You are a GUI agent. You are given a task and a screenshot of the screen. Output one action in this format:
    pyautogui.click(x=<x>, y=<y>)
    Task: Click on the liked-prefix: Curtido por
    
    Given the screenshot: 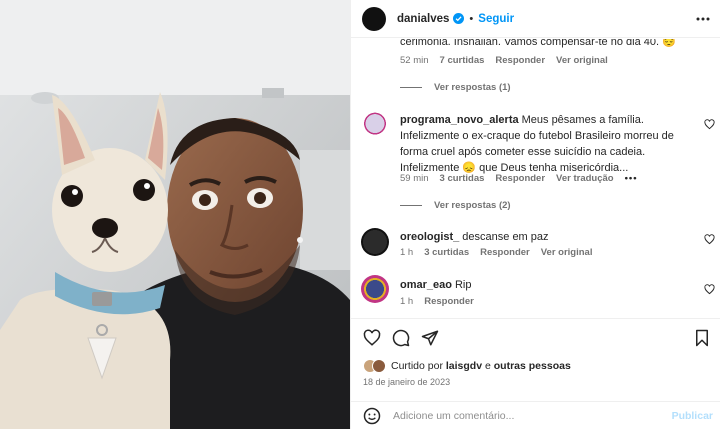 What is the action you would take?
    pyautogui.click(x=417, y=366)
    